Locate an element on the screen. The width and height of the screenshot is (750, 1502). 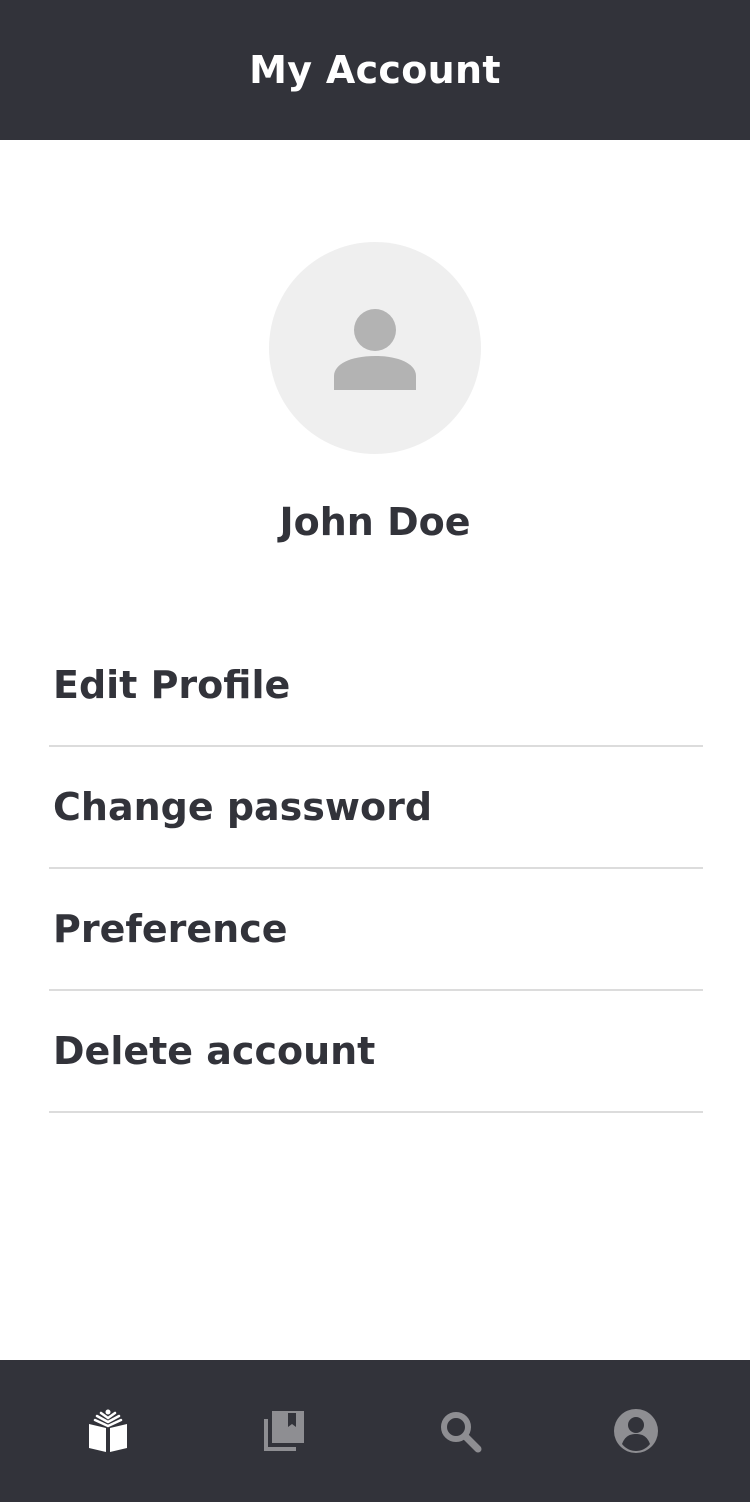
bottom-navigation is located at coordinates (375, 1431).